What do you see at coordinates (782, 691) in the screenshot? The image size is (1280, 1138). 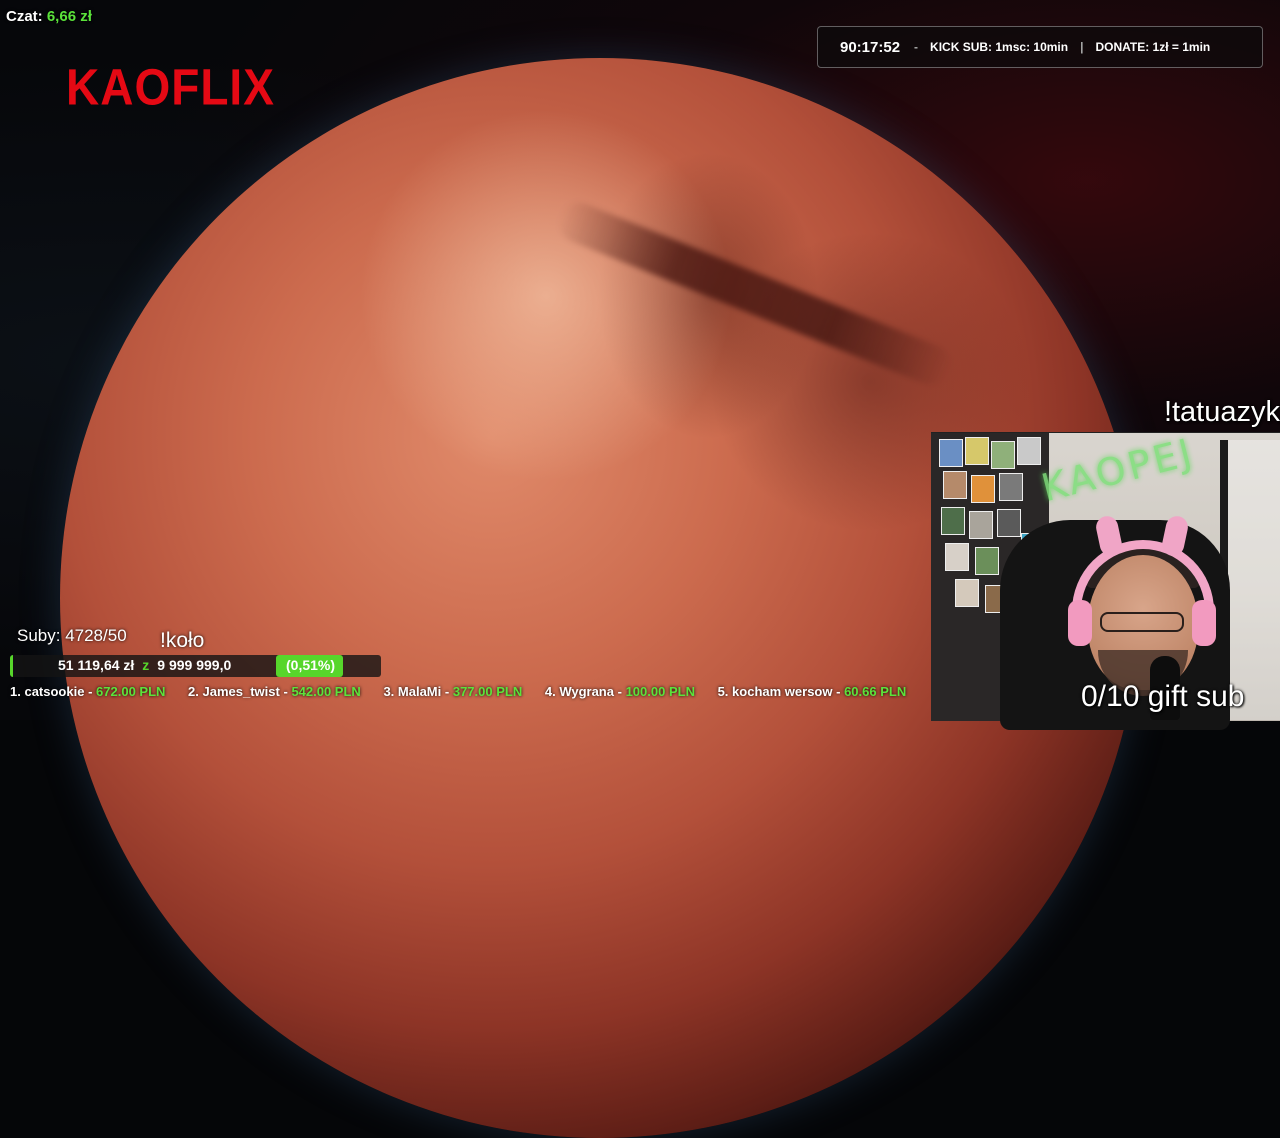 I see `leaderboard-name: kocham wersow` at bounding box center [782, 691].